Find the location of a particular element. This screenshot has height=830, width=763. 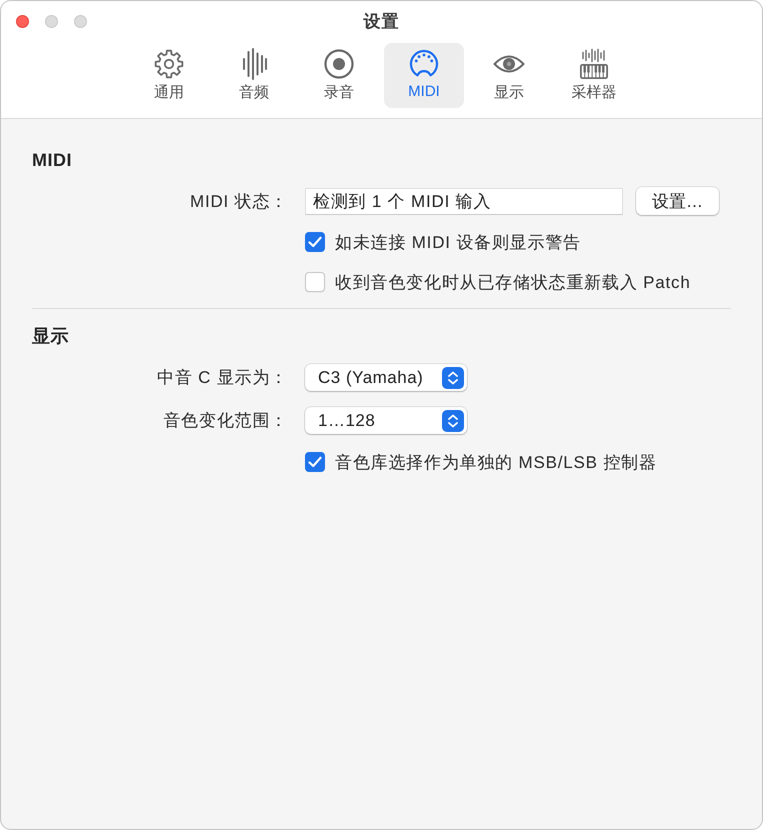

gear-icon is located at coordinates (169, 64).